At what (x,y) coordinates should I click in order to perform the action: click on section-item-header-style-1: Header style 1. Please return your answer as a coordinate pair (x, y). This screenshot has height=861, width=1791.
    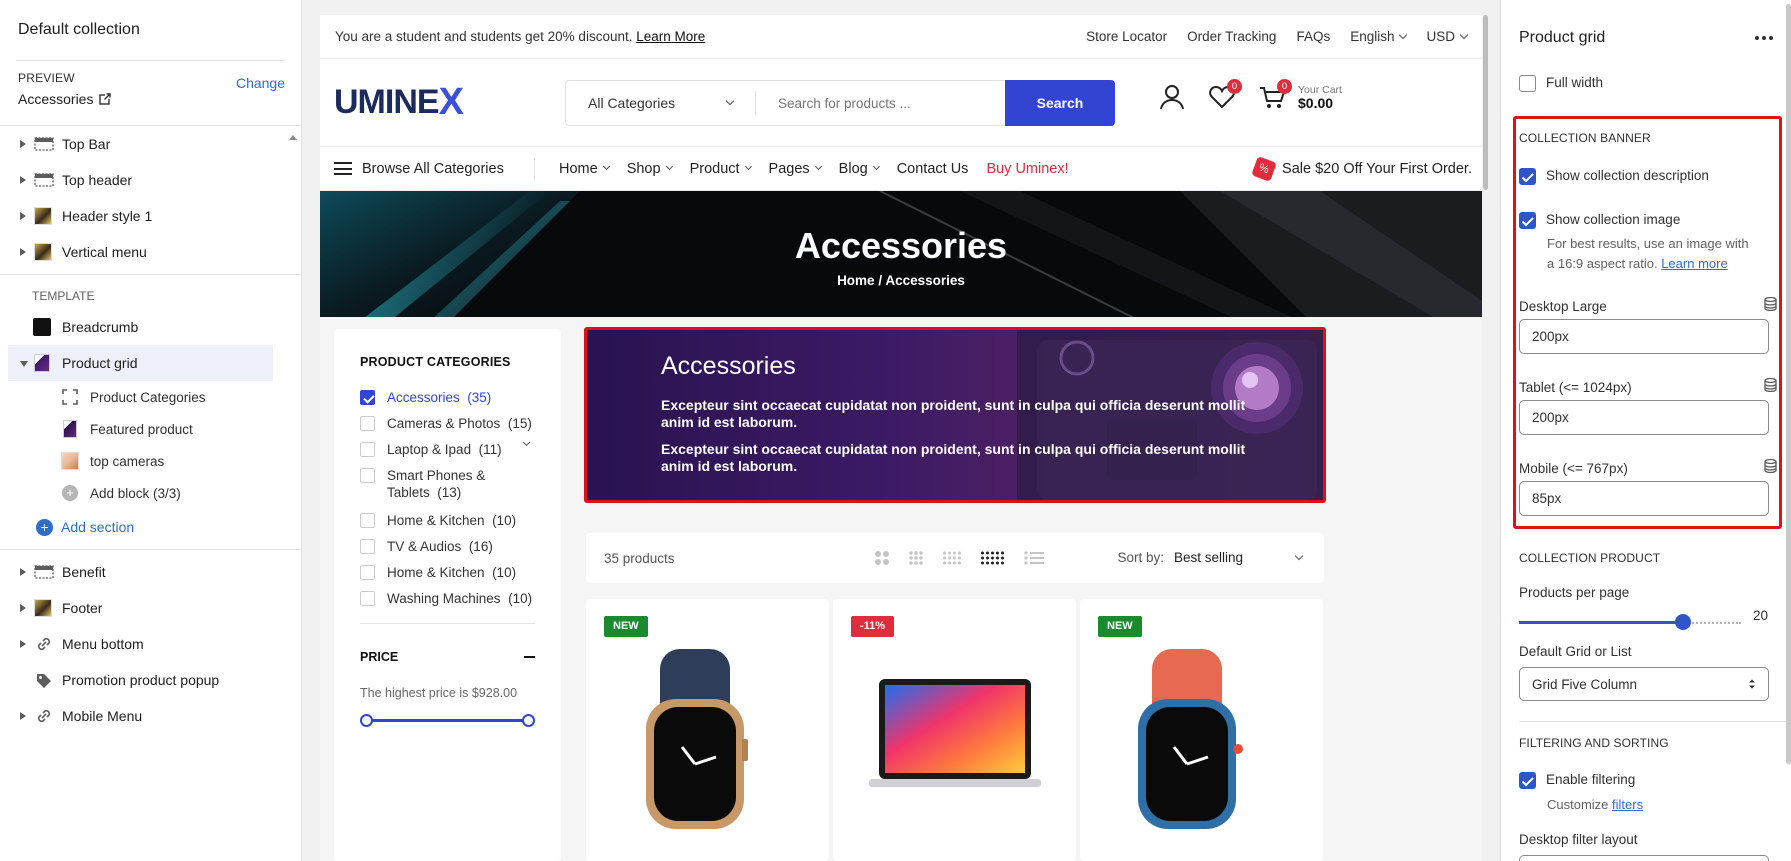
    Looking at the image, I should click on (150, 216).